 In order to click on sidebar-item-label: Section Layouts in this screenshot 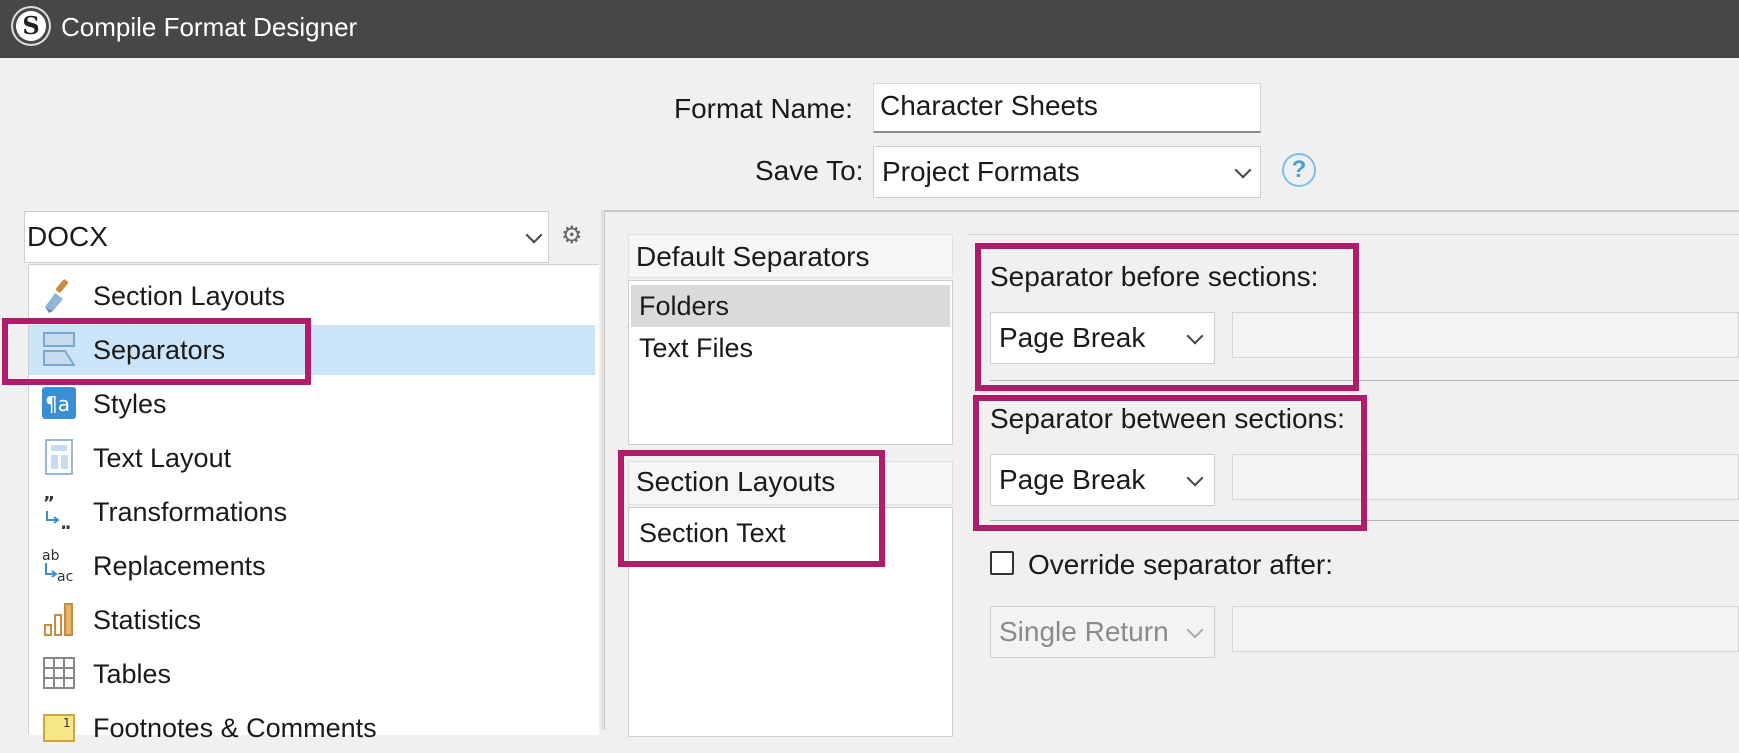, I will do `click(189, 296)`.